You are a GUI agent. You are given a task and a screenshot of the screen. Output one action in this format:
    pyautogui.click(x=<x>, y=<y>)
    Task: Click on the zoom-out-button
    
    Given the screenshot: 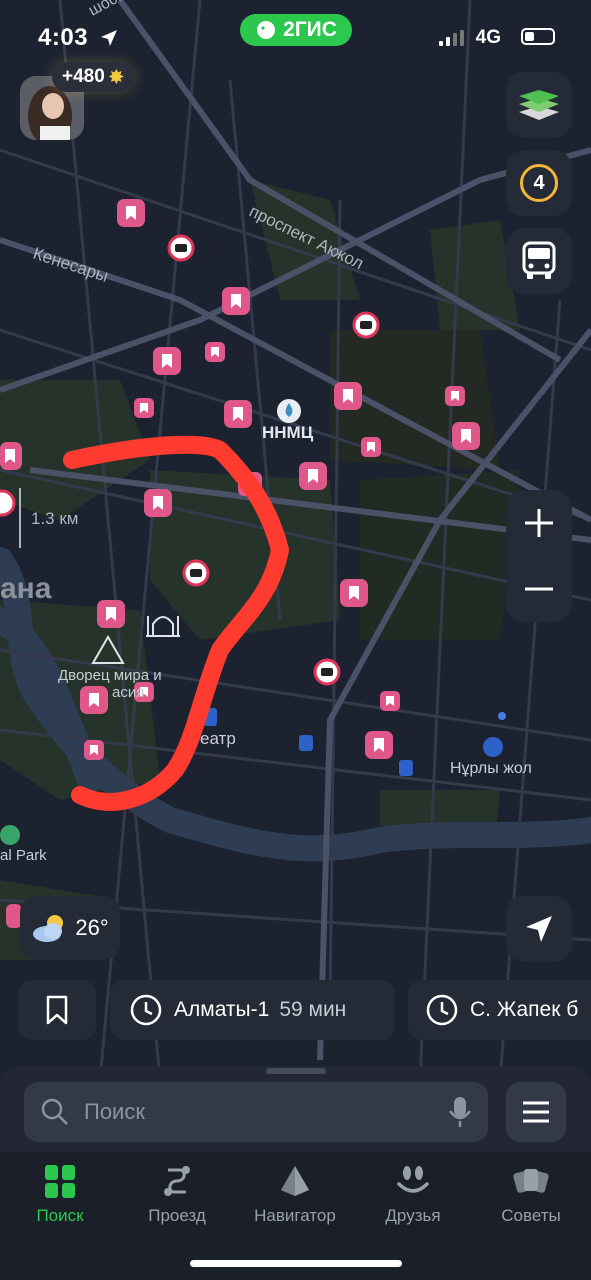 What is the action you would take?
    pyautogui.click(x=539, y=589)
    